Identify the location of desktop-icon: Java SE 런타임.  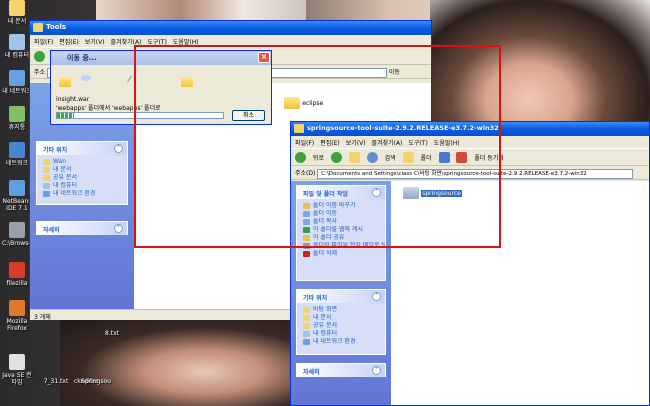
(17, 370).